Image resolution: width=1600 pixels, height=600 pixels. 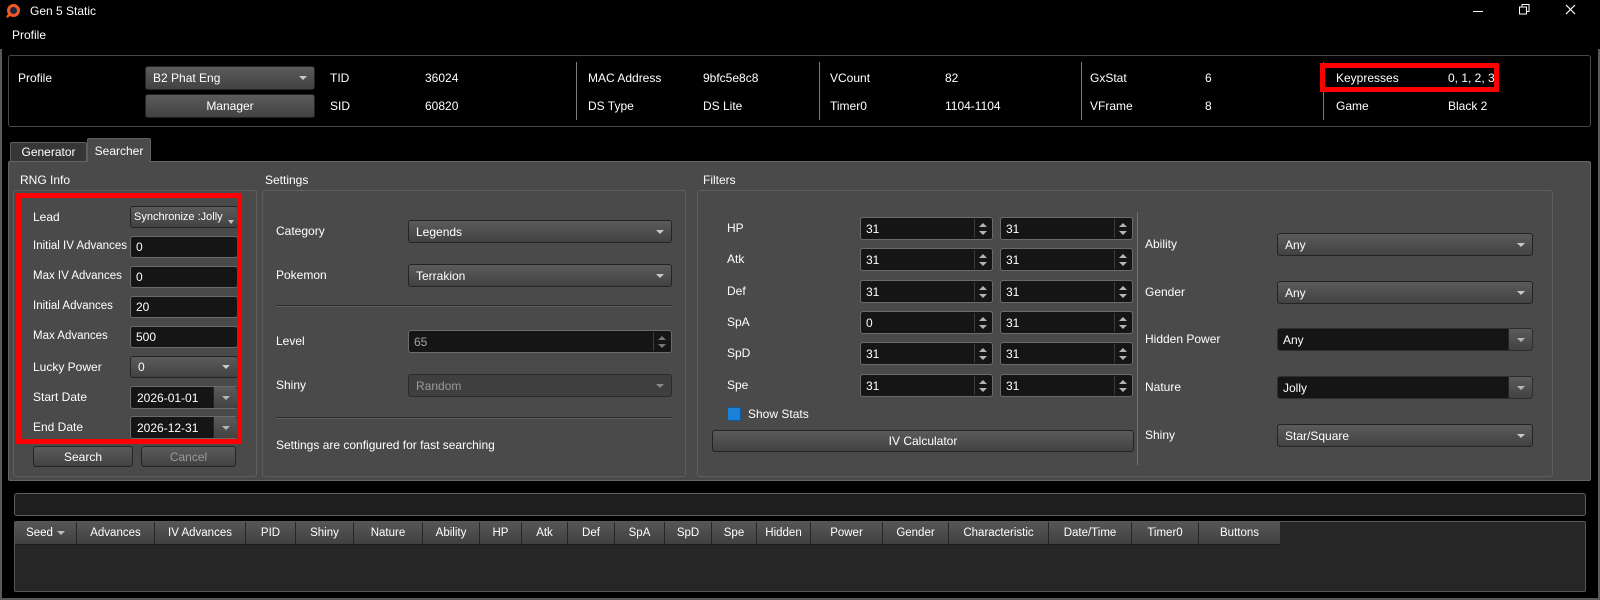 I want to click on max-iv-advances-input: 0, so click(x=184, y=277).